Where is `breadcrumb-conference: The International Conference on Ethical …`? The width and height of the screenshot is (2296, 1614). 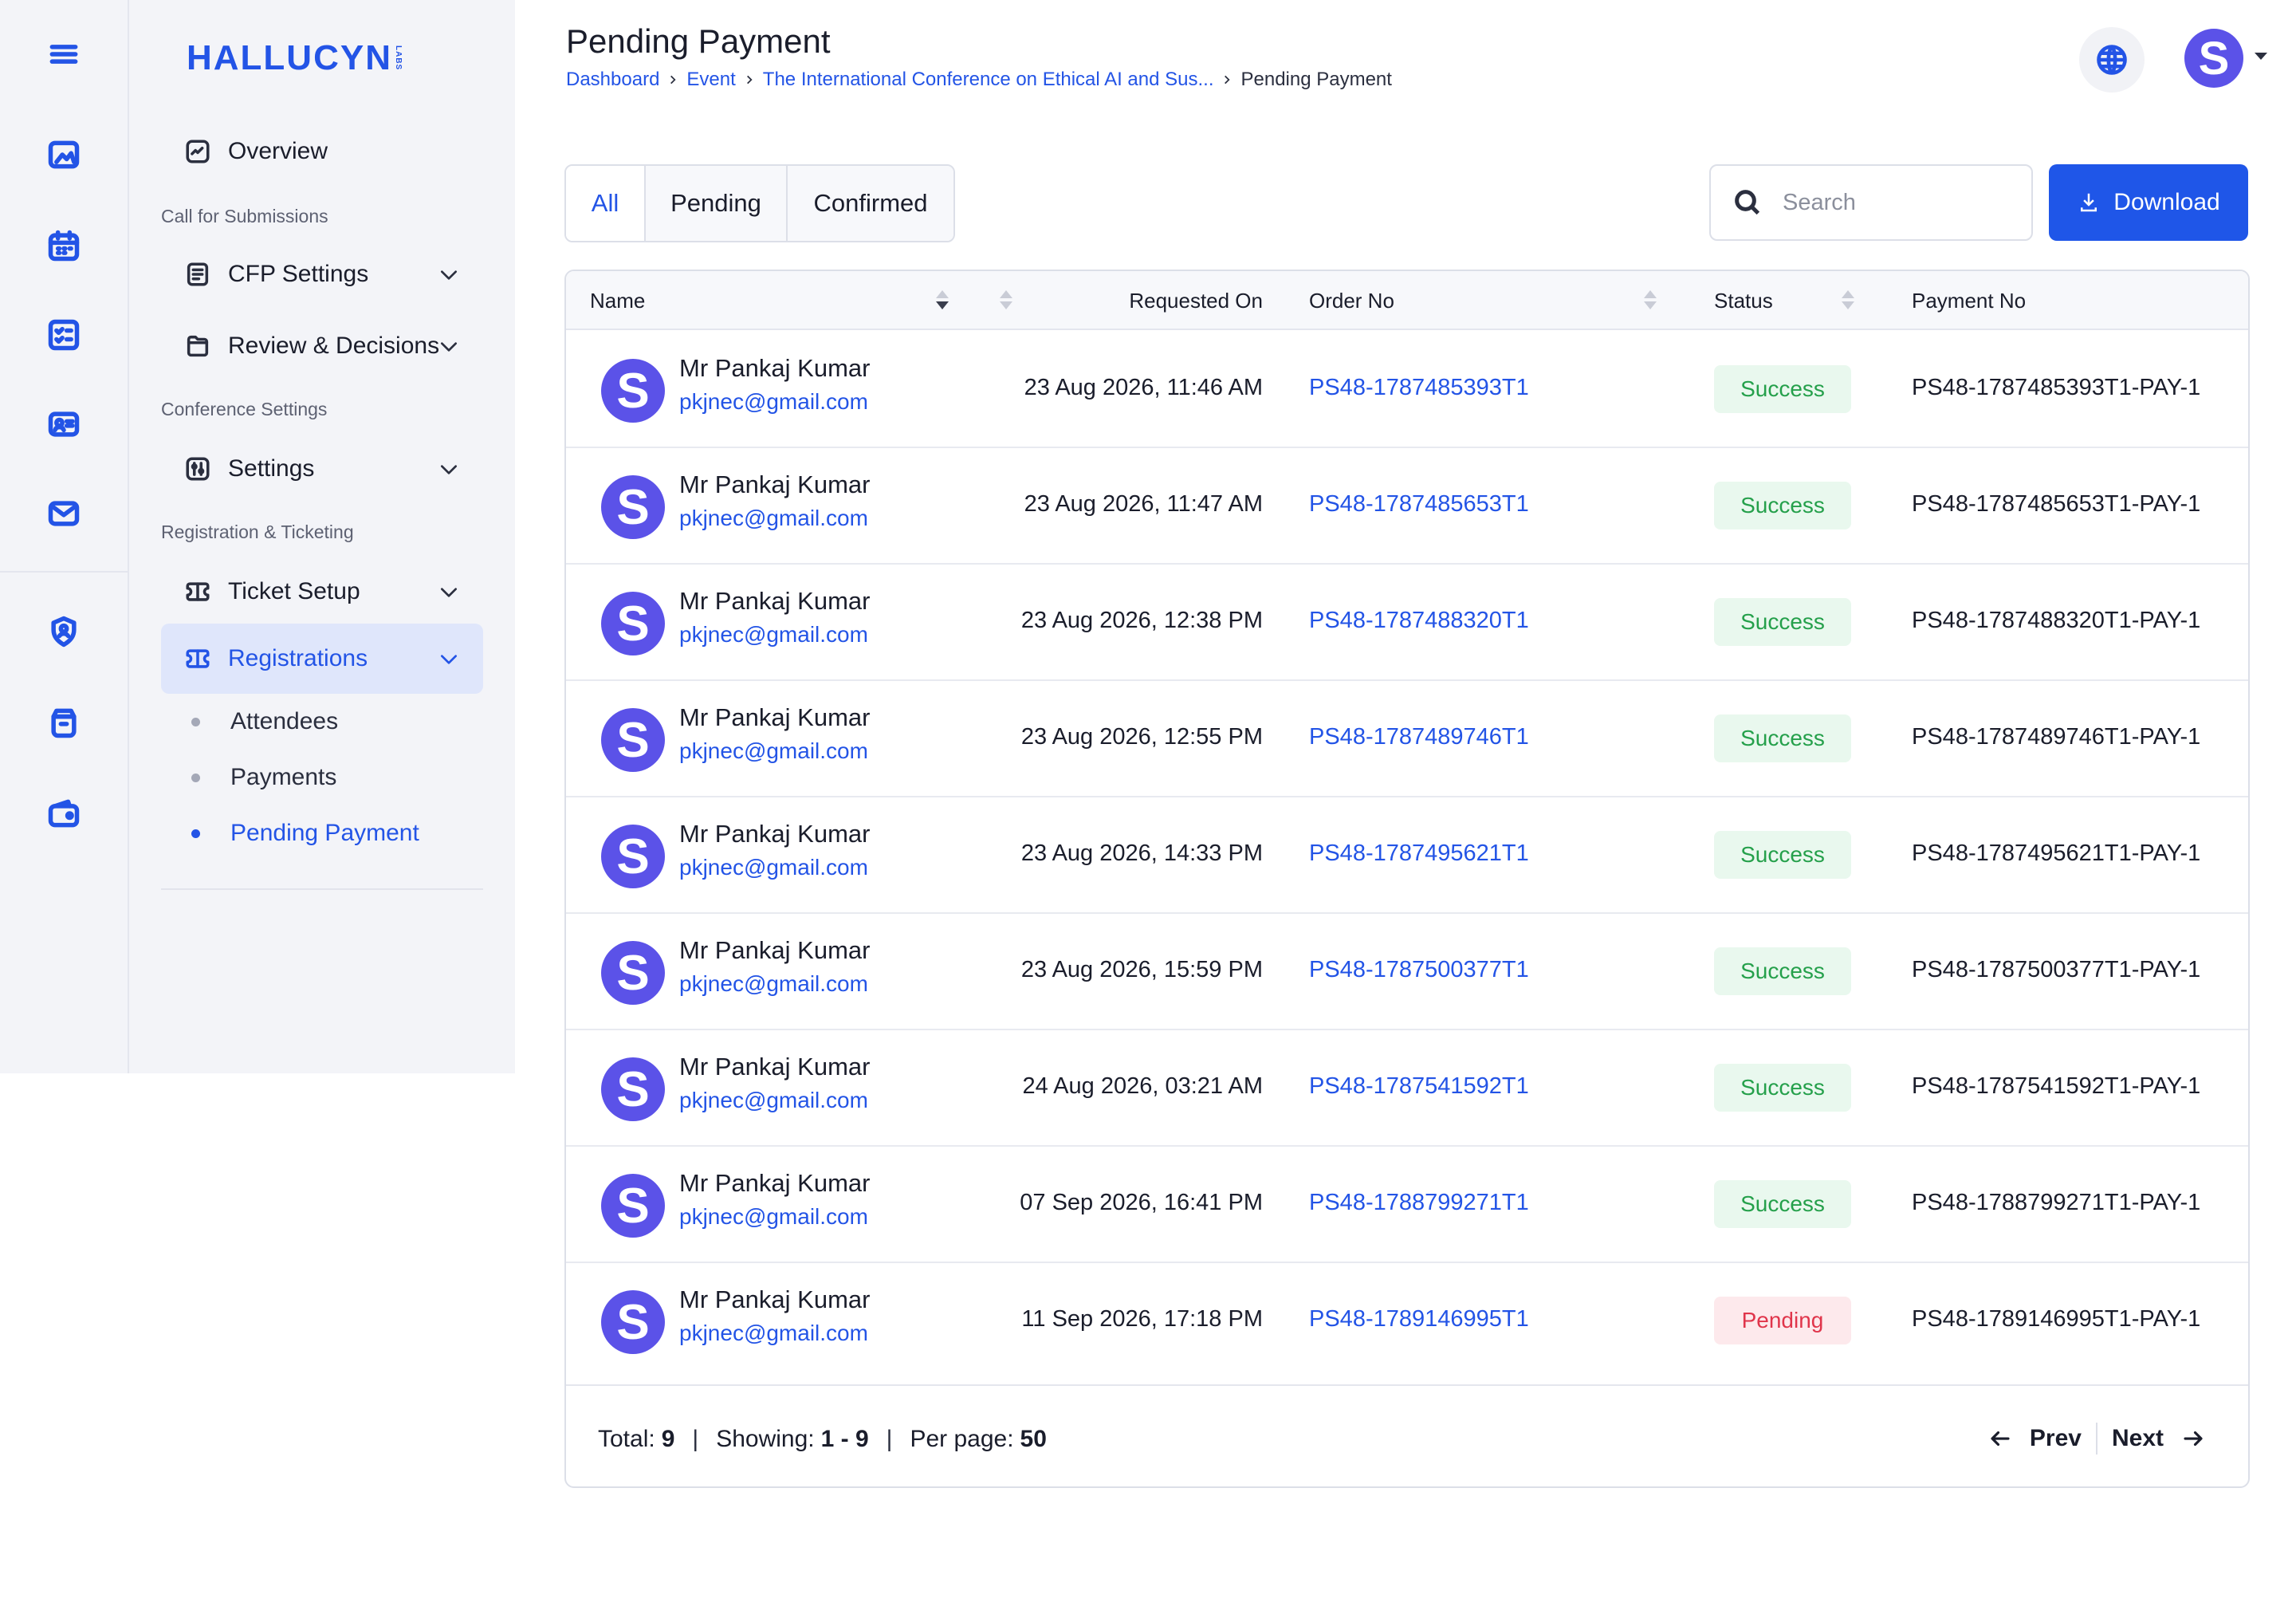
breadcrumb-conference: The International Conference on Ethical … is located at coordinates (988, 80).